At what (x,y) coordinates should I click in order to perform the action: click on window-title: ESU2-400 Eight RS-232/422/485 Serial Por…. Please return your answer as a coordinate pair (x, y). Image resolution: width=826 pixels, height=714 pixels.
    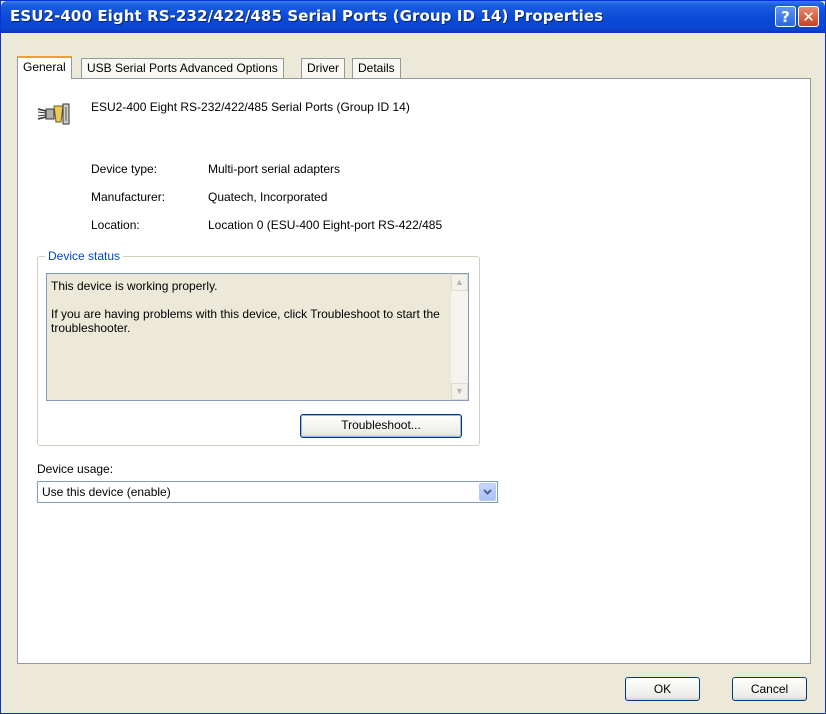
    Looking at the image, I should click on (307, 16).